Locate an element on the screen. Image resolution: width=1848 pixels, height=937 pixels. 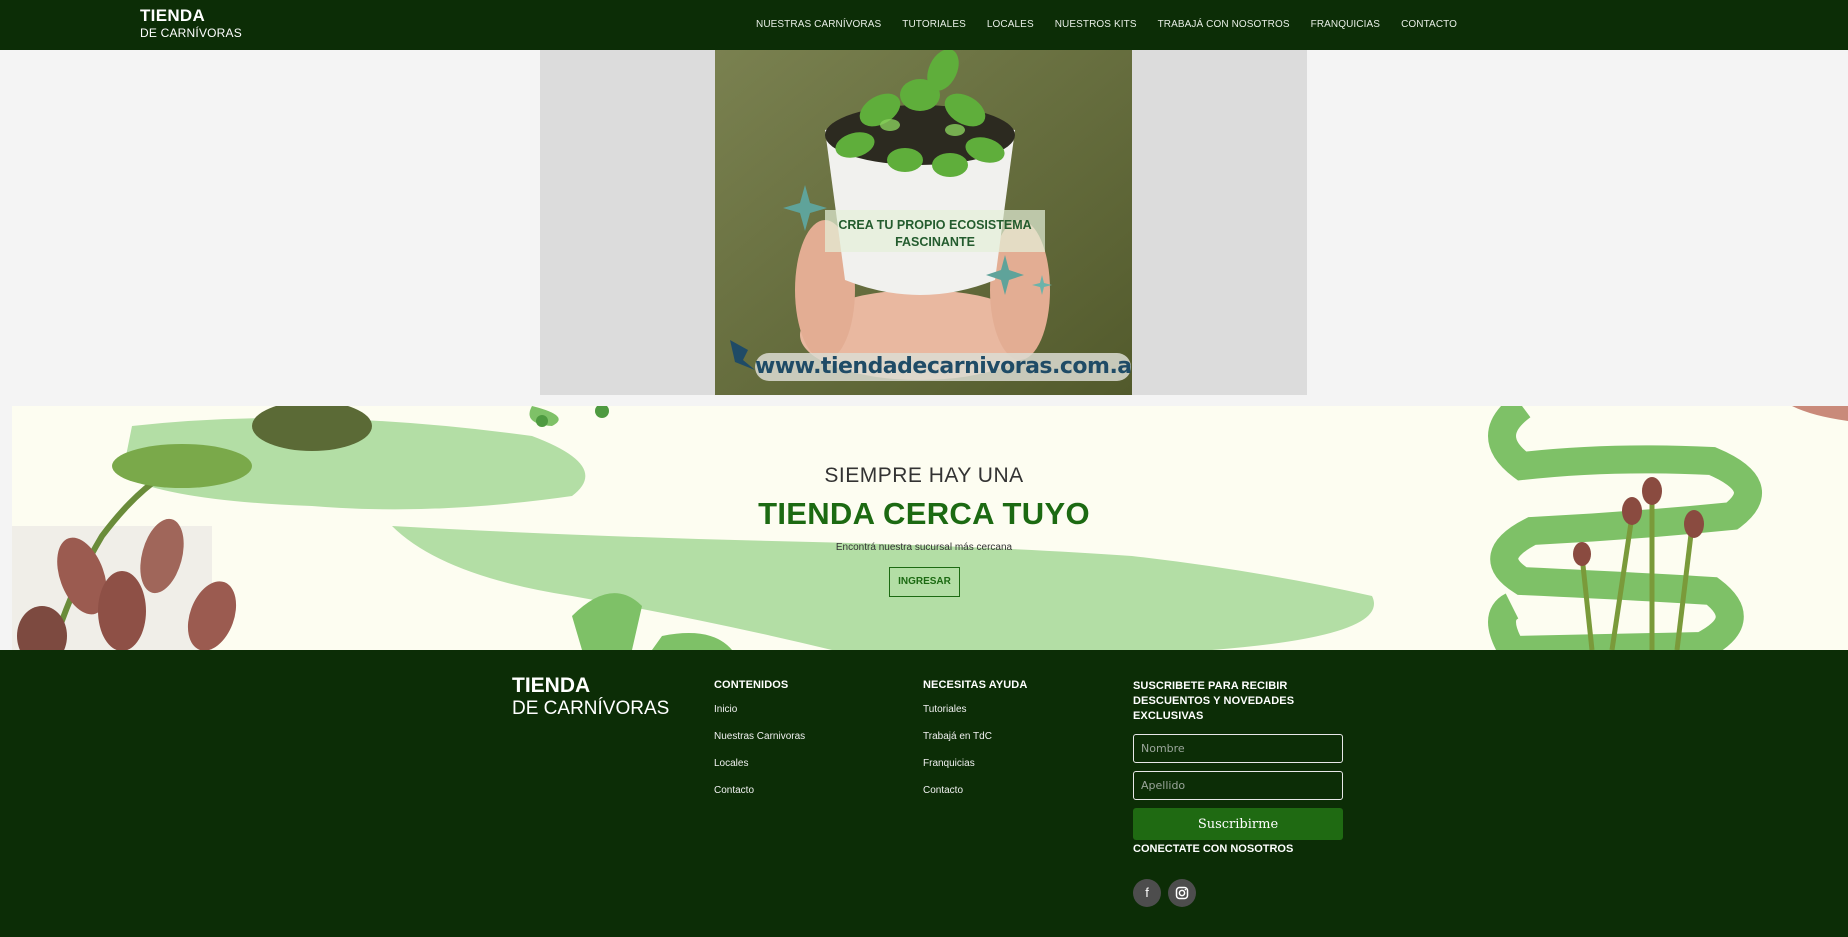
footer-link-trabaja-en-tdc: Trabajá en TdC is located at coordinates (975, 743).